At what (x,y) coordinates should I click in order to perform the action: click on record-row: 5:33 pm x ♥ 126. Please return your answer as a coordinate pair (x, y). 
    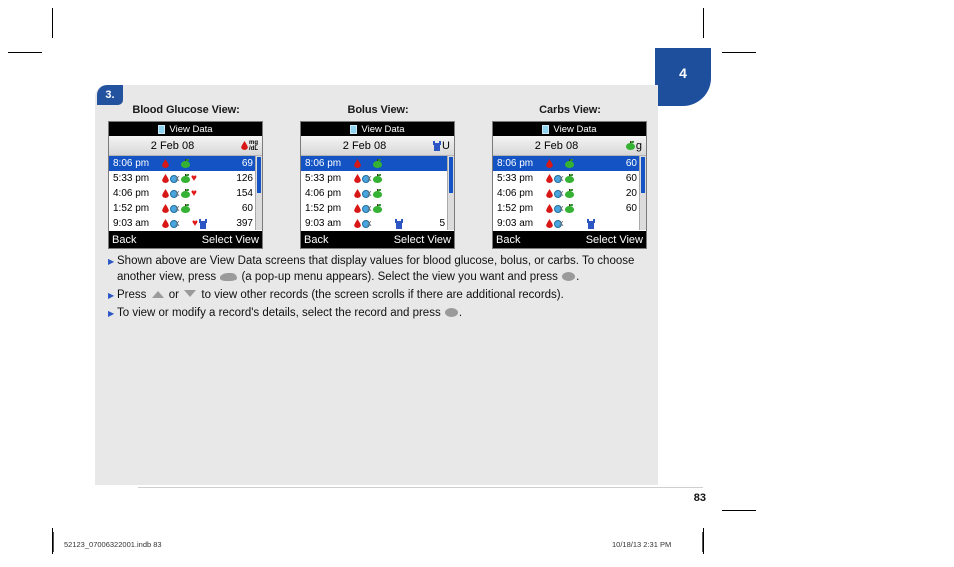
    Looking at the image, I should click on (185, 178).